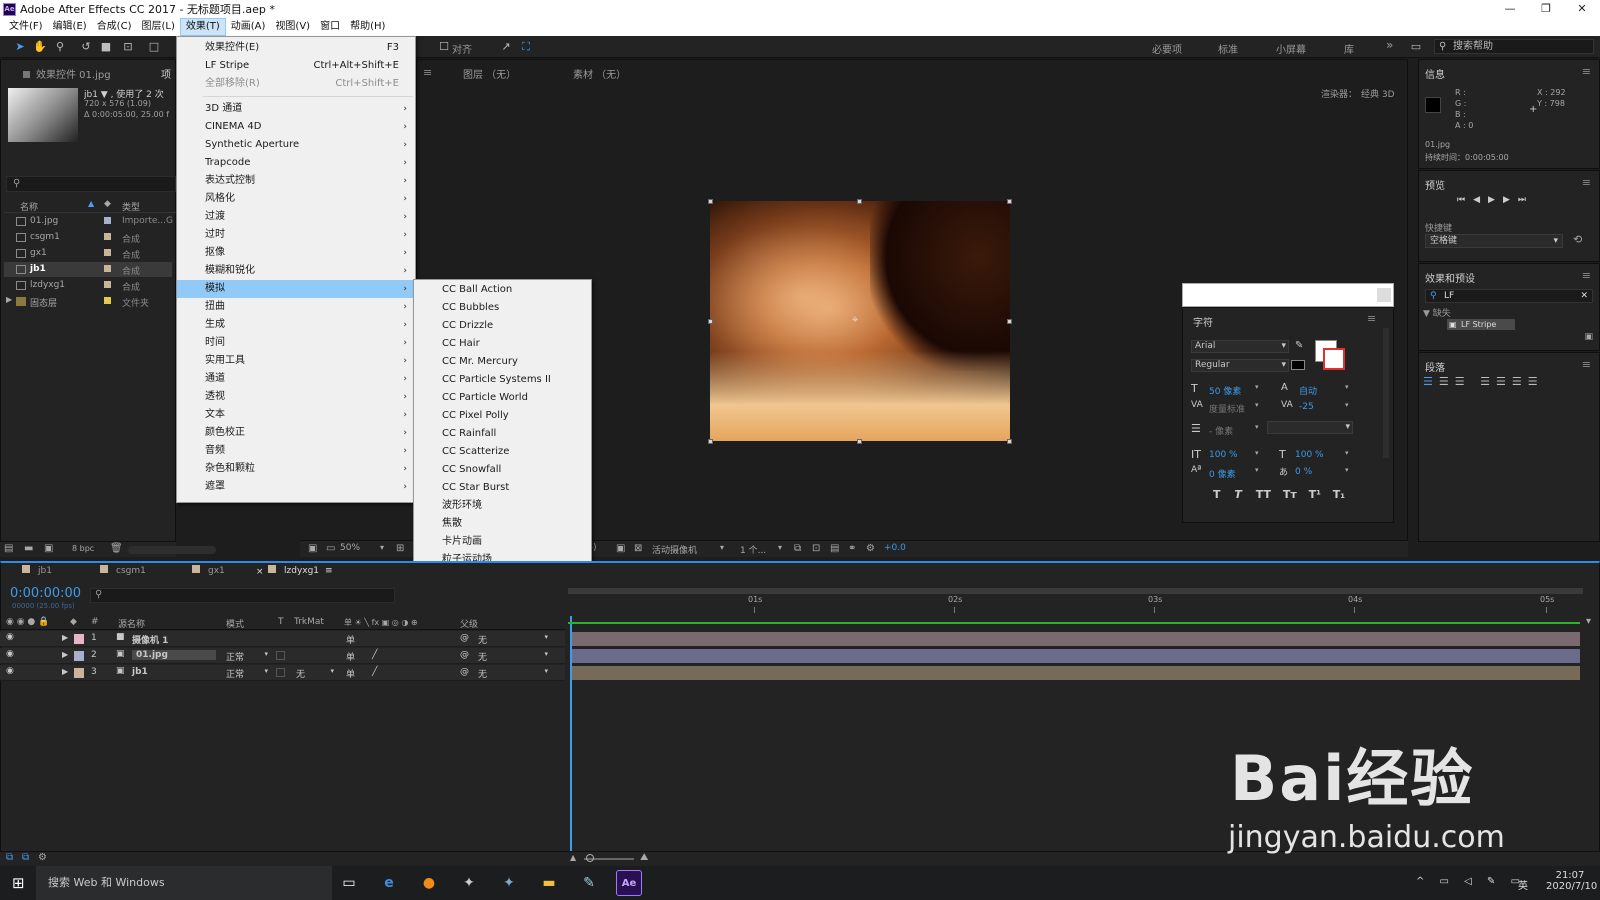 The image size is (1600, 900). Describe the element at coordinates (502, 470) in the screenshot. I see `menu-item-simulate: CC Snowfall` at that location.